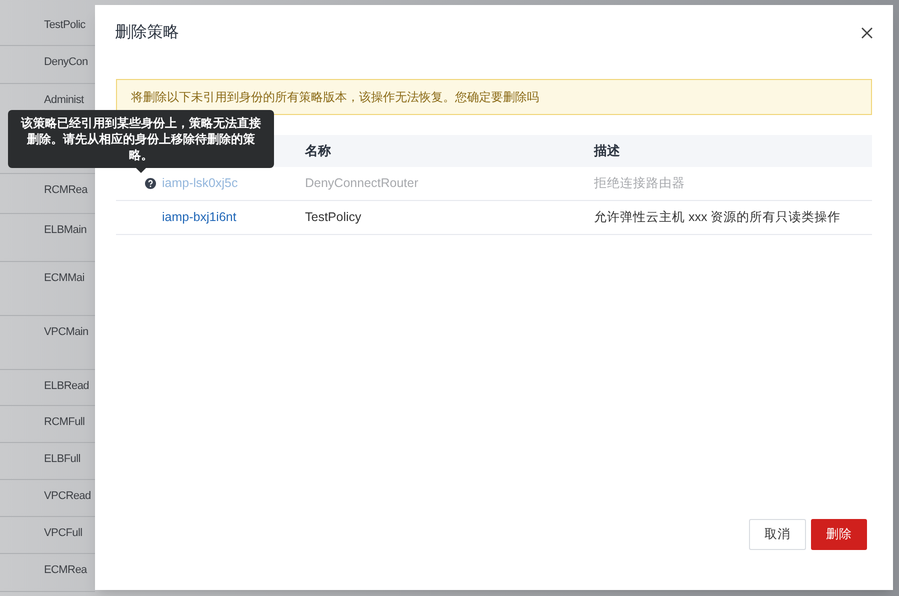  I want to click on table-cell-text: DenyConnectRouter, so click(362, 183).